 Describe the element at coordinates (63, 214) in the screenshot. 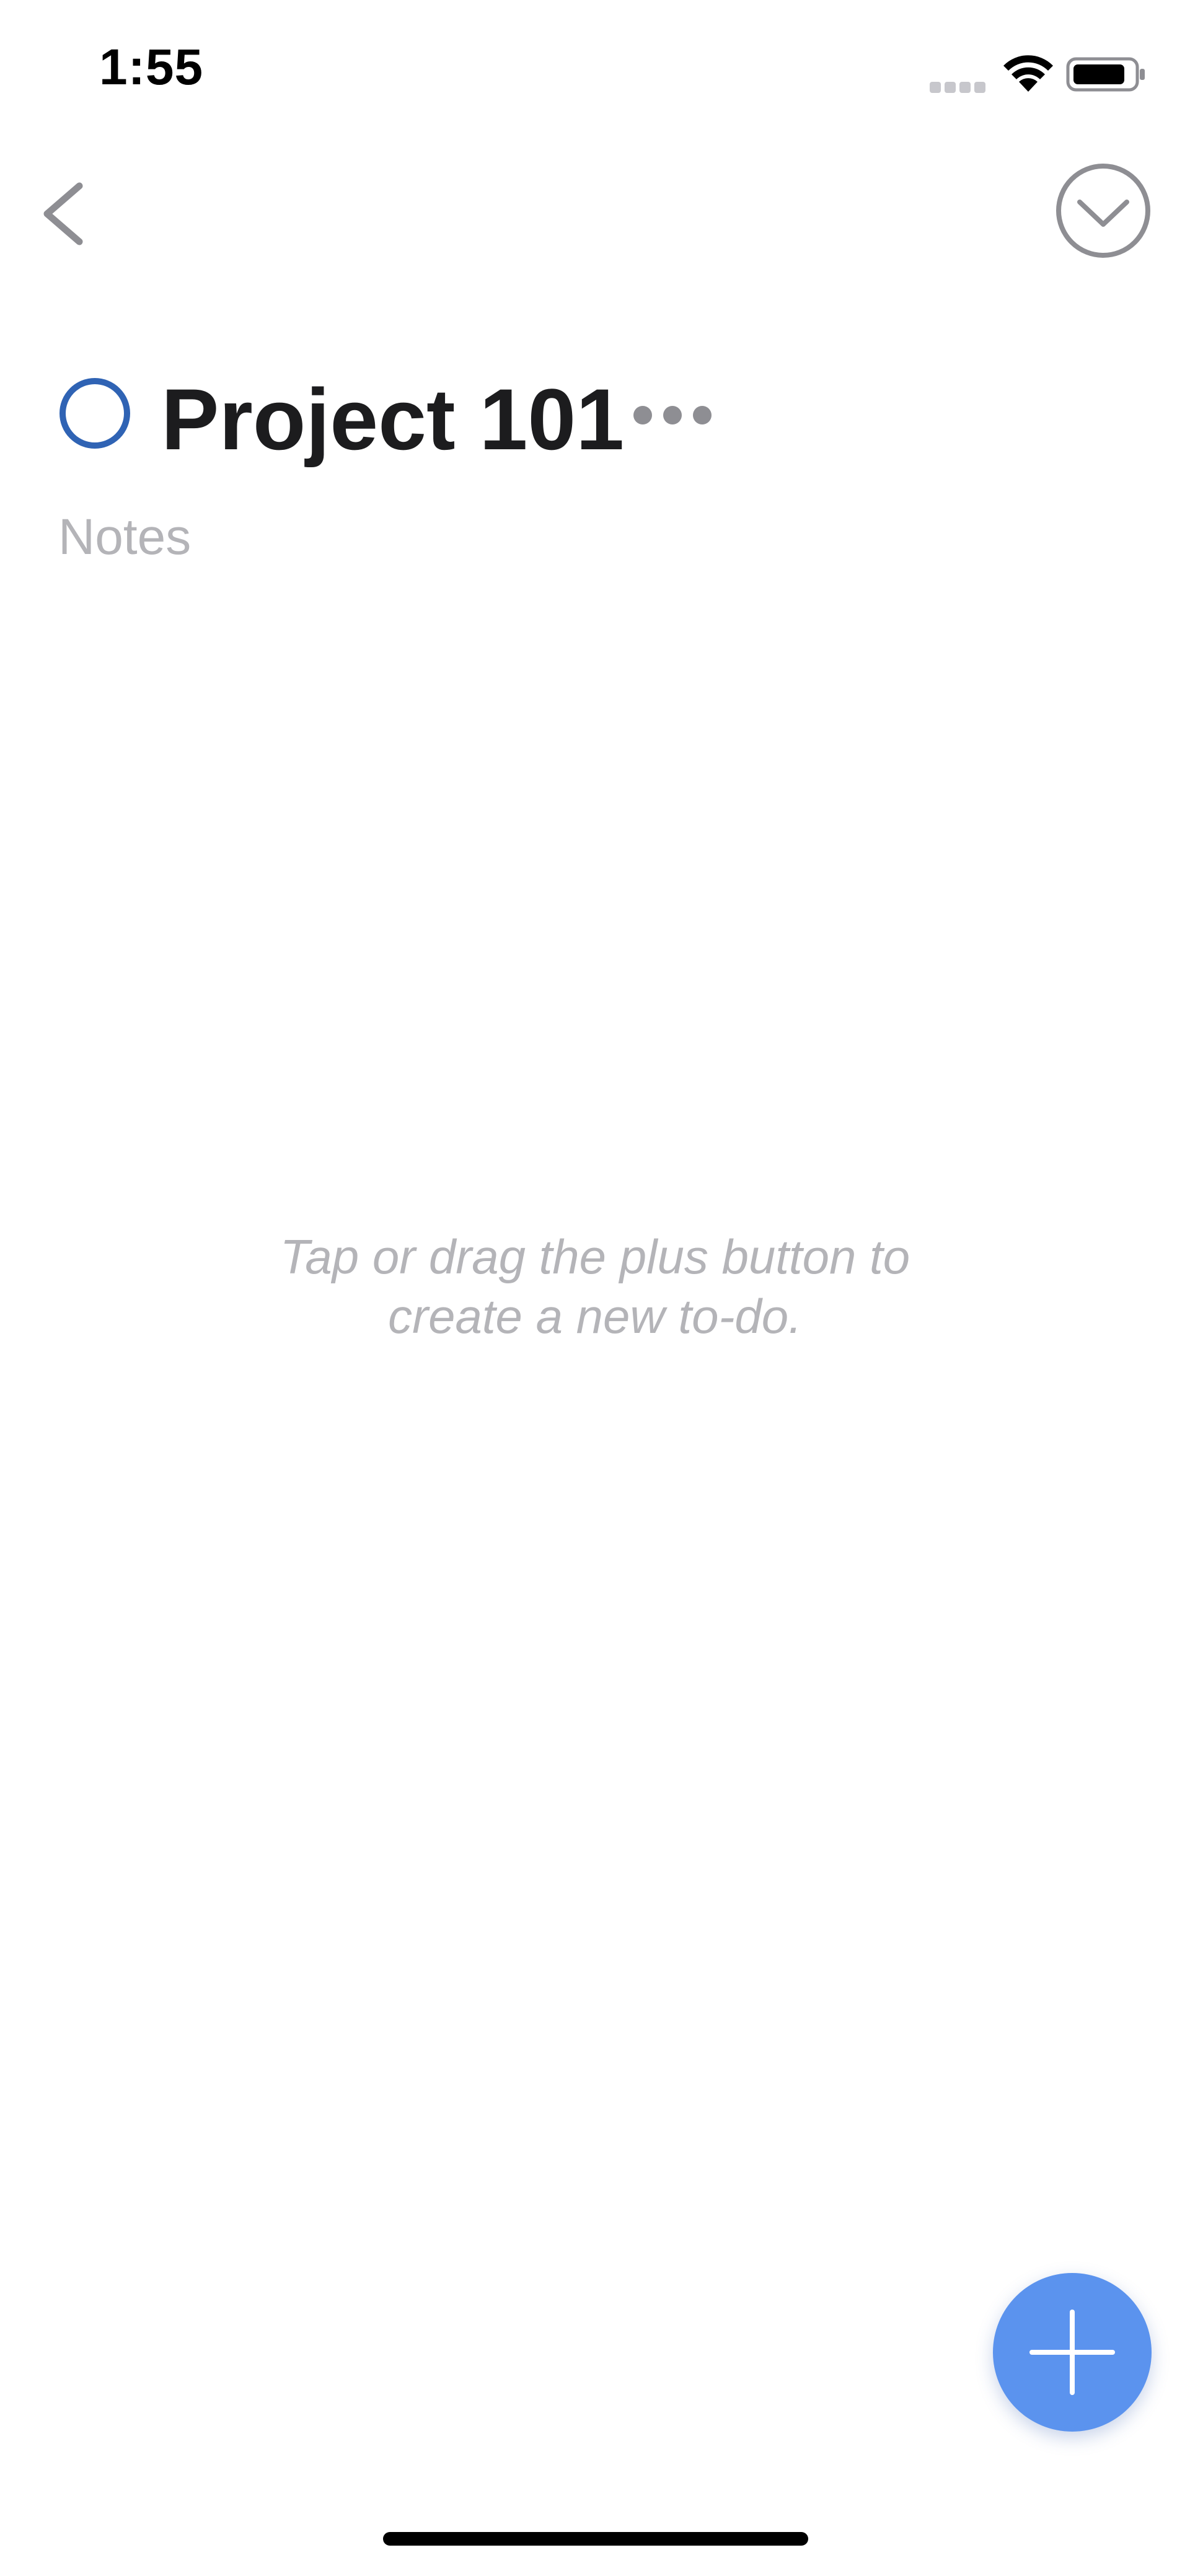

I see `chevron-left-icon` at that location.